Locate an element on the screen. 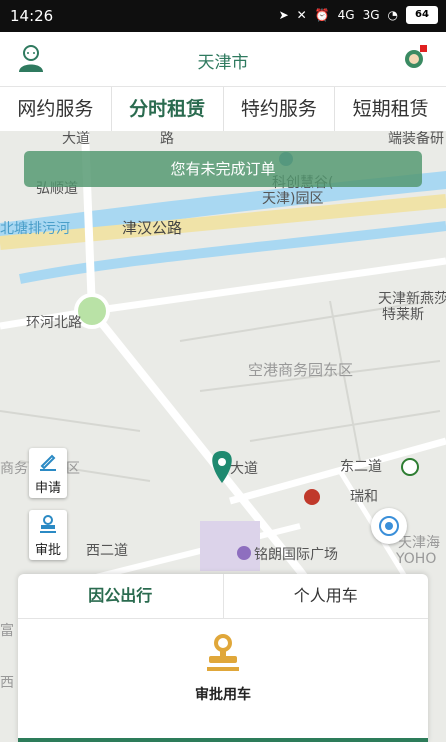  mute-icon: ✕ is located at coordinates (301, 15).